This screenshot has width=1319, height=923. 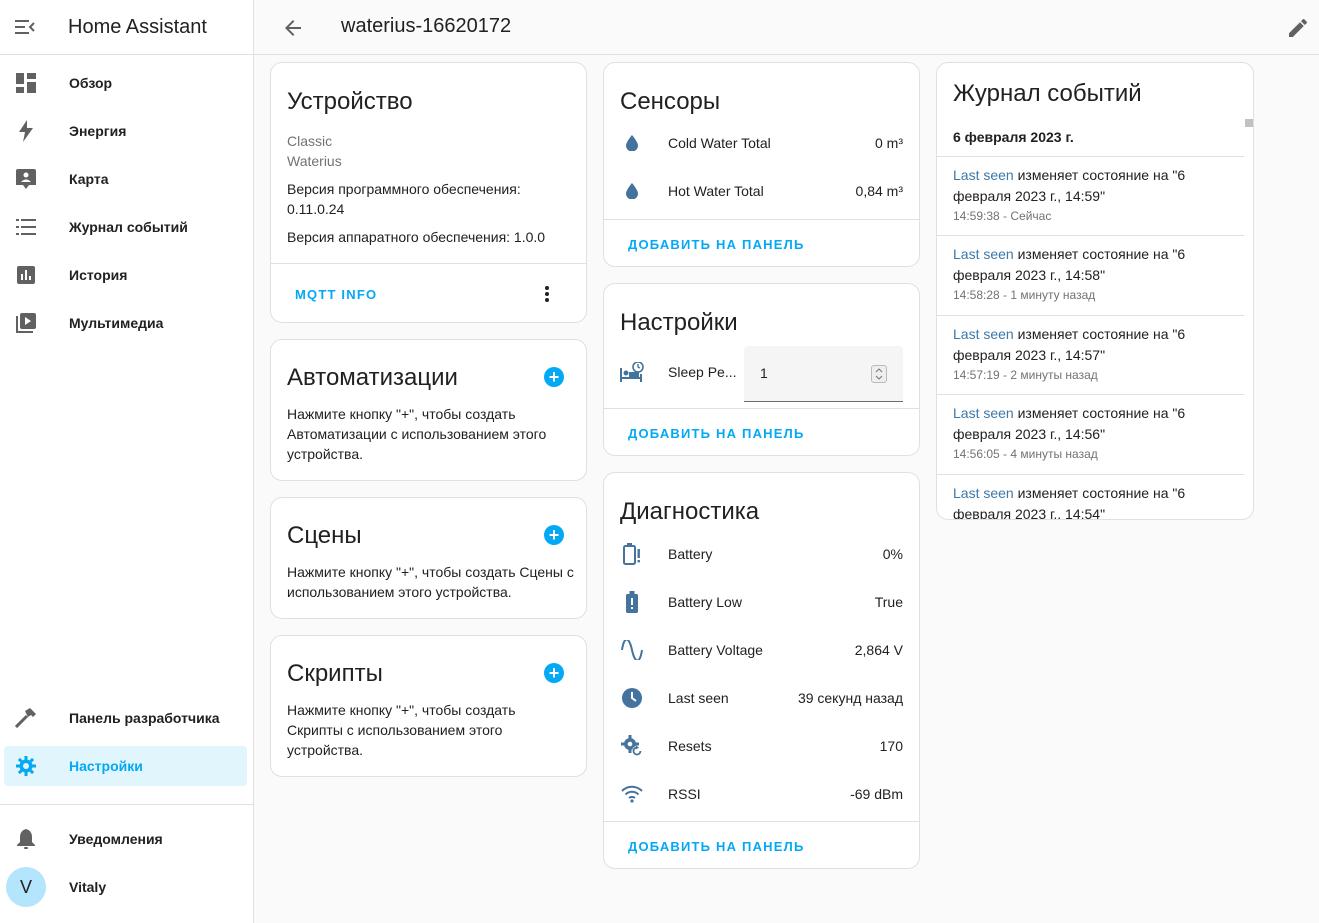 What do you see at coordinates (1025, 375) in the screenshot?
I see `logbook-time: 14:57:19 - 2 минуты назад` at bounding box center [1025, 375].